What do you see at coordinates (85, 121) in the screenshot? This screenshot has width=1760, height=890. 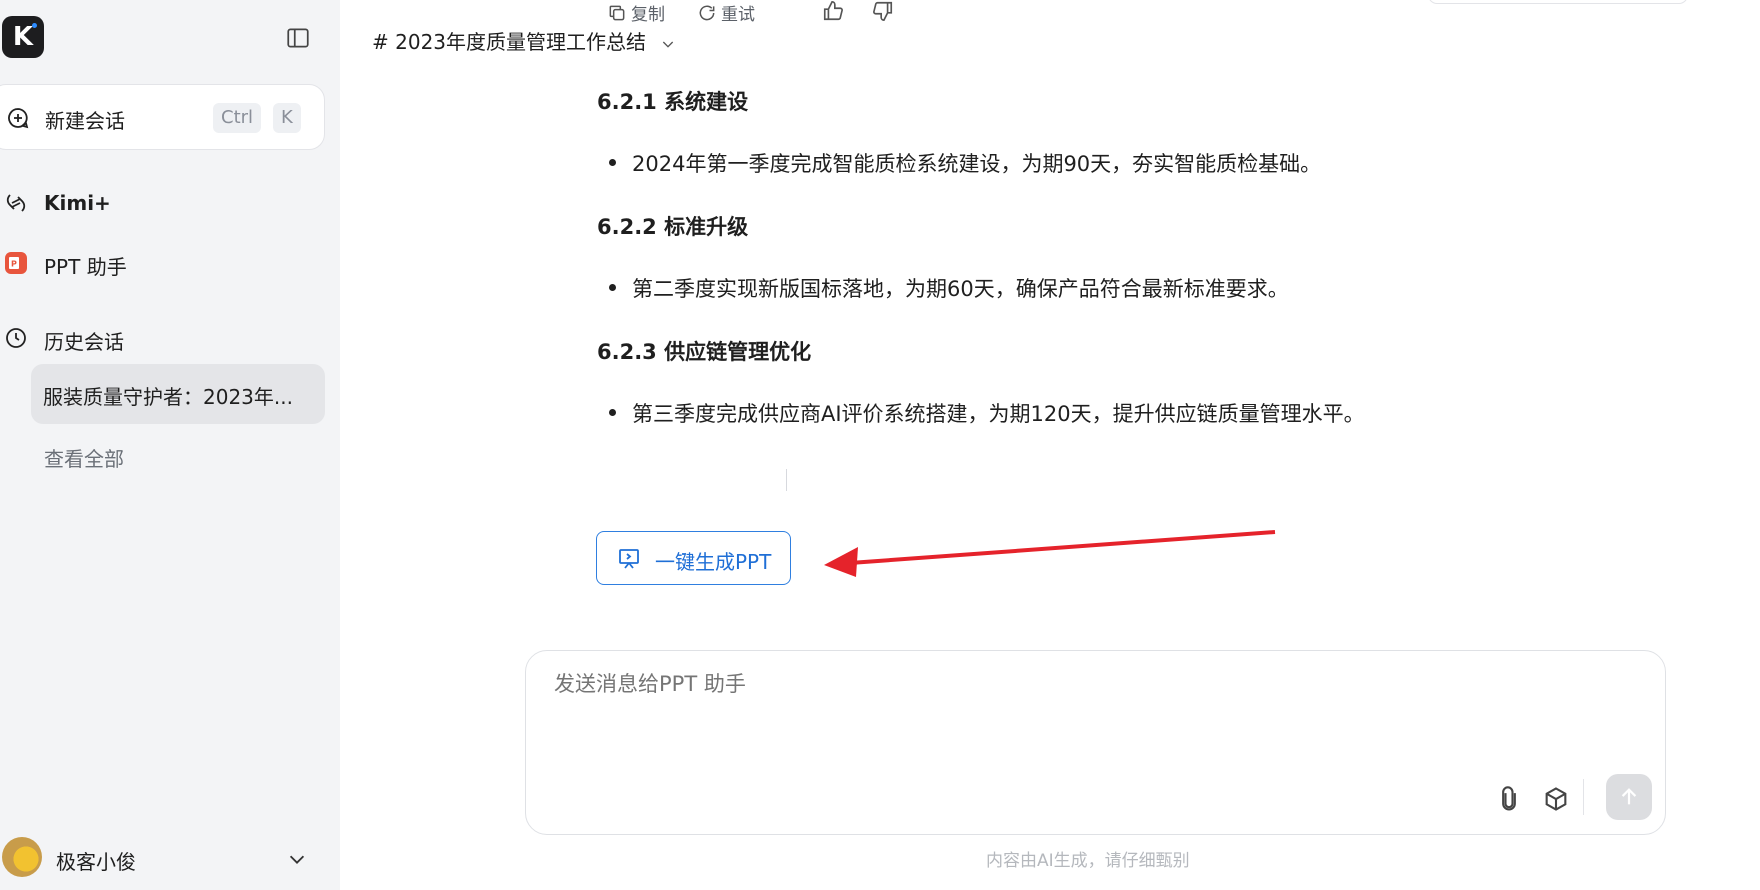 I see `new-chat-label: 新建会话` at bounding box center [85, 121].